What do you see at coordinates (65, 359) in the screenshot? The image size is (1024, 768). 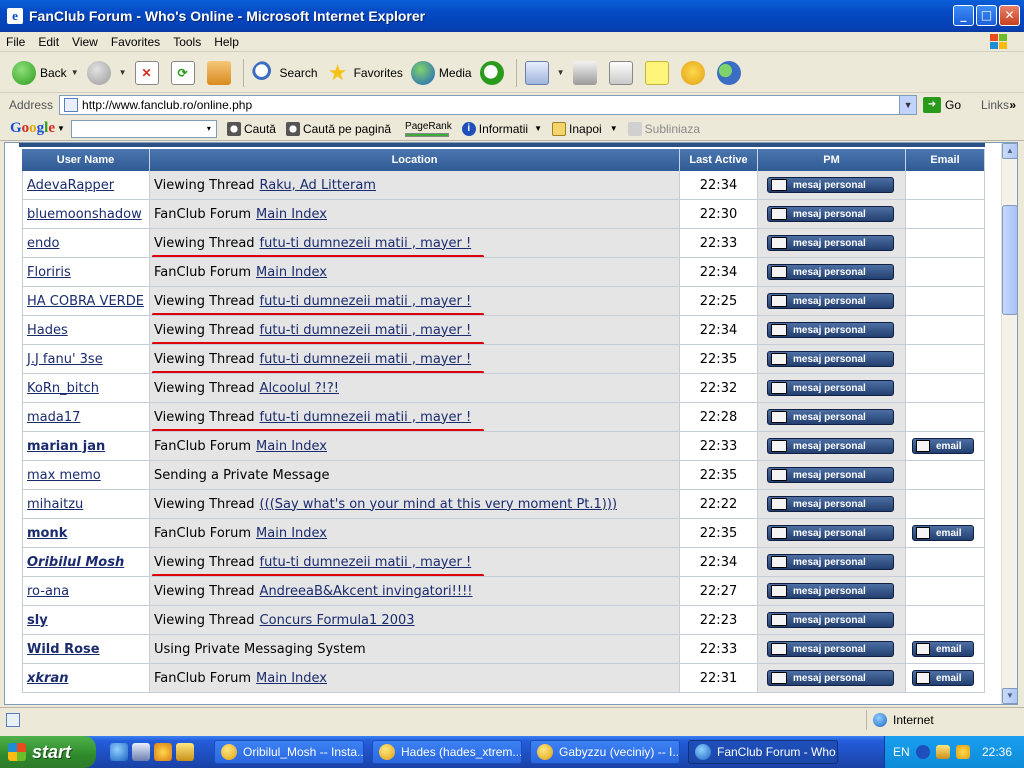 I see `username-link: J.J fanu' 3se` at bounding box center [65, 359].